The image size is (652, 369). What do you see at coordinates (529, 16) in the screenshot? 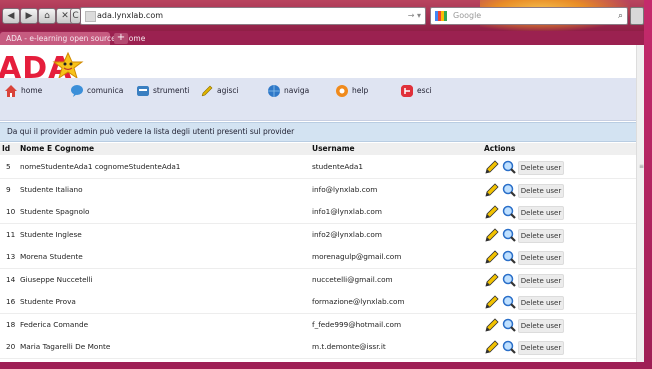
I see `search-box: Google ⌕` at bounding box center [529, 16].